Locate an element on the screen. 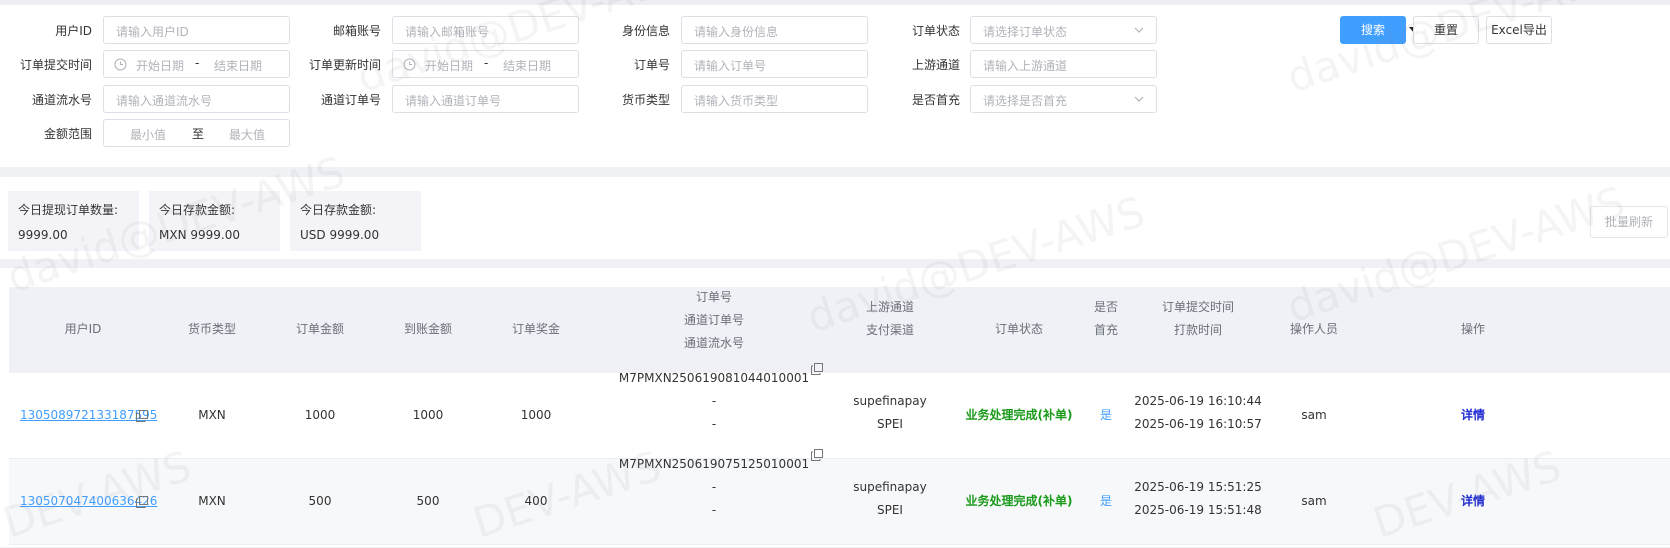 This screenshot has height=548, width=1670. batch-refresh-button: 批量刷新 is located at coordinates (1629, 222).